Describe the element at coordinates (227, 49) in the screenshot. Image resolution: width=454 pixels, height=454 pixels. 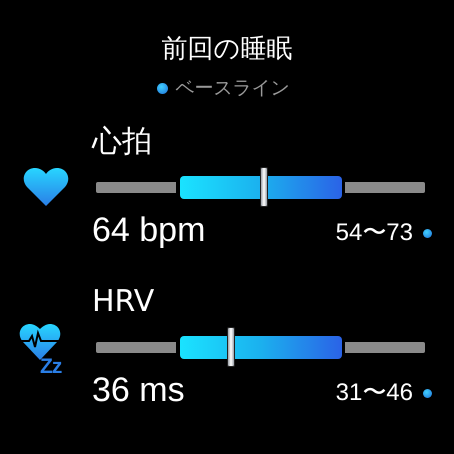
I see `screen-title: 前回の睡眠` at that location.